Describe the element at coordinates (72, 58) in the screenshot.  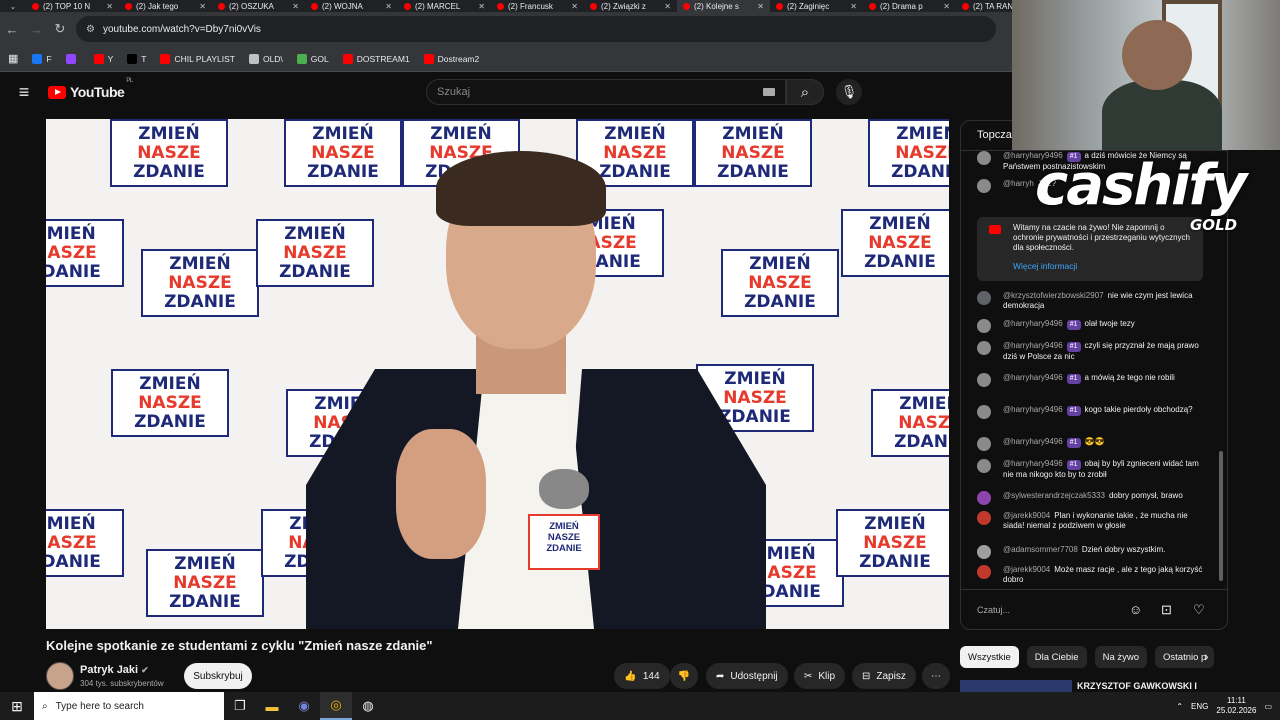
I see `bookmark-item` at that location.